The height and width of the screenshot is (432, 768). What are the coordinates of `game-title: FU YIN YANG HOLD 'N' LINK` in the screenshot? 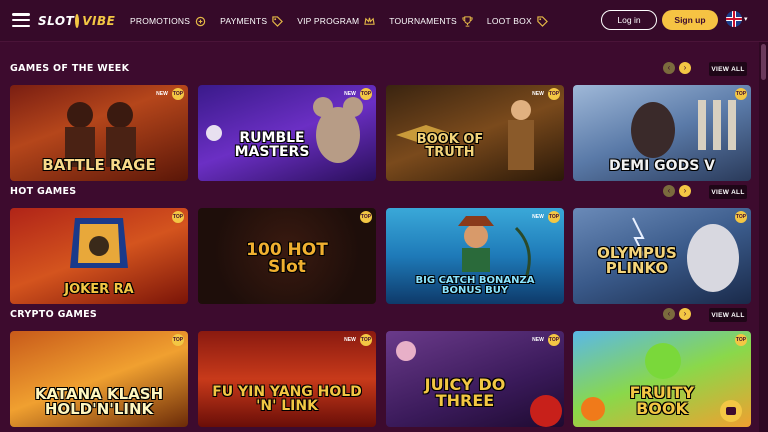 It's located at (287, 399).